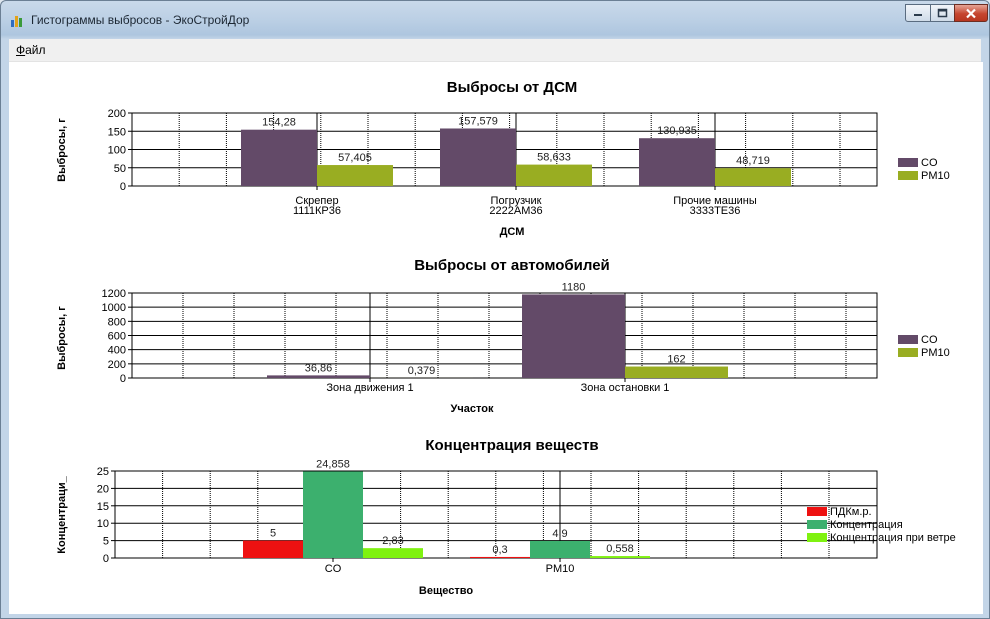 Image resolution: width=990 pixels, height=619 pixels. I want to click on category-label: PM10, so click(560, 569).